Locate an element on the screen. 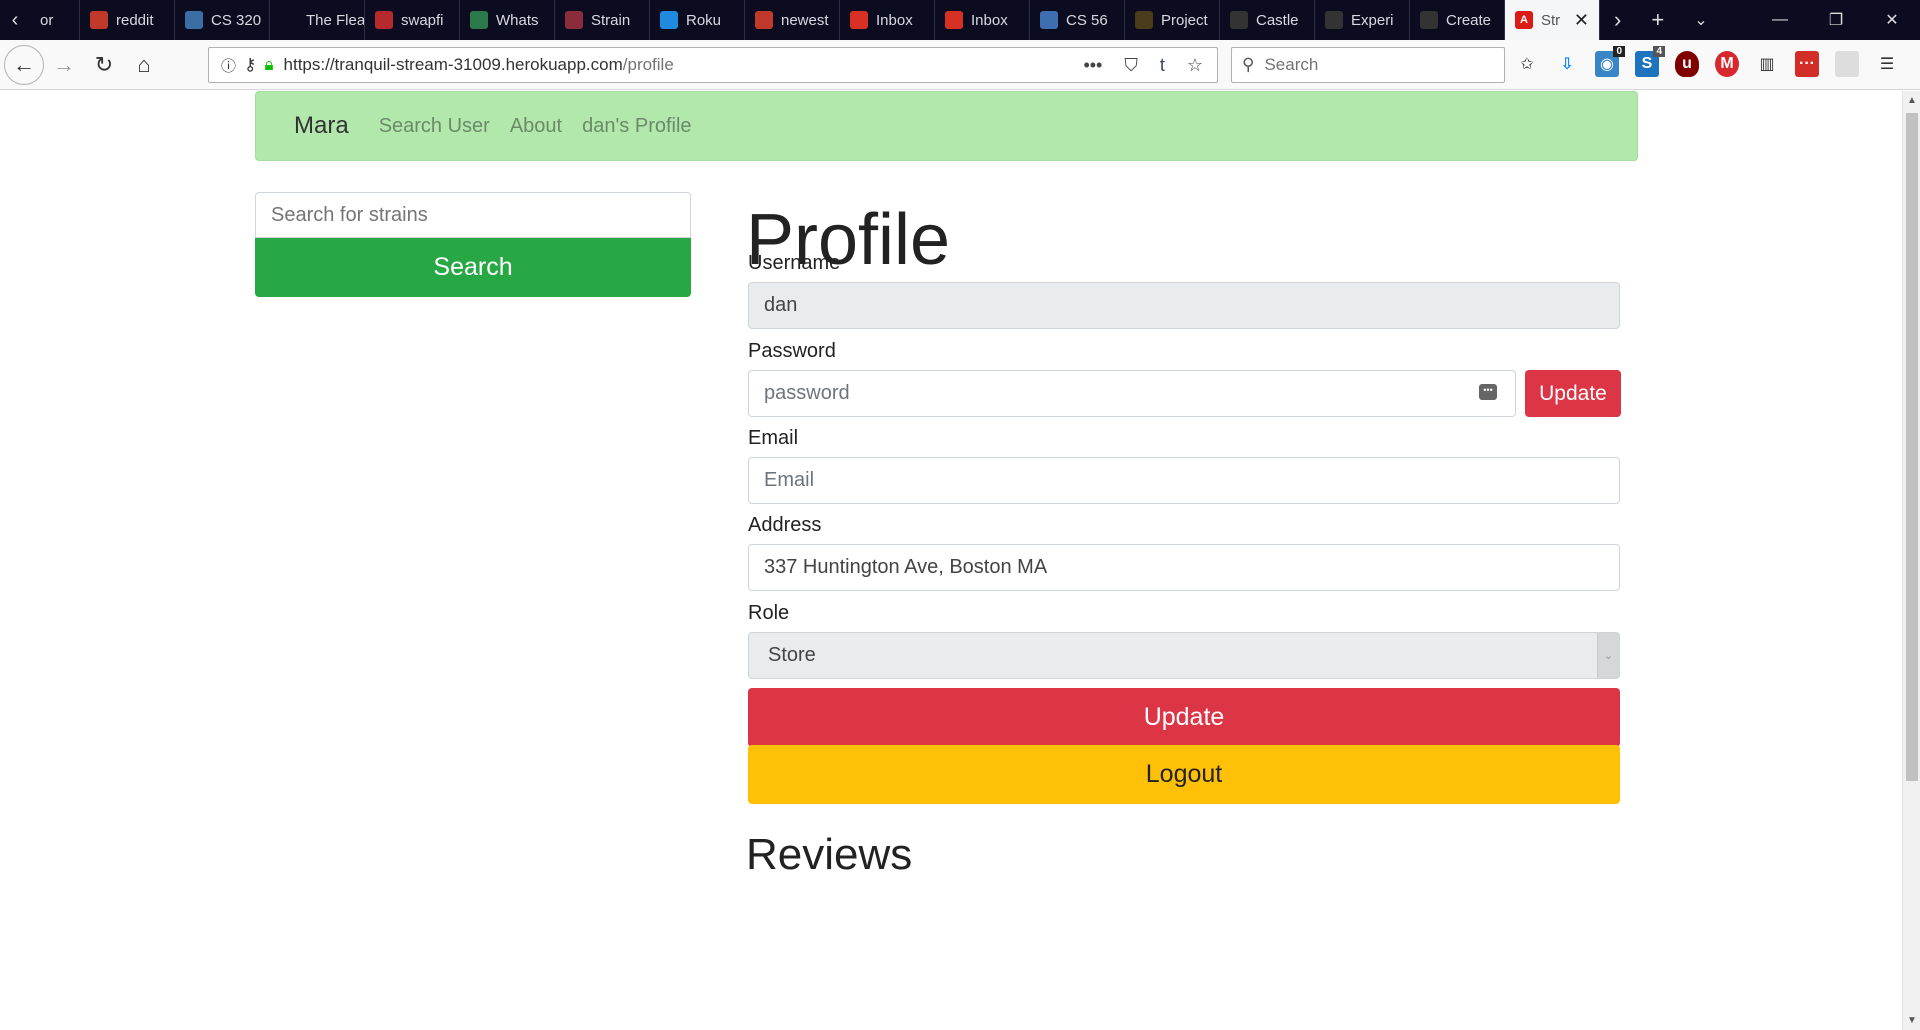 The image size is (1920, 1030). page-actions-icon: ••• is located at coordinates (1092, 65).